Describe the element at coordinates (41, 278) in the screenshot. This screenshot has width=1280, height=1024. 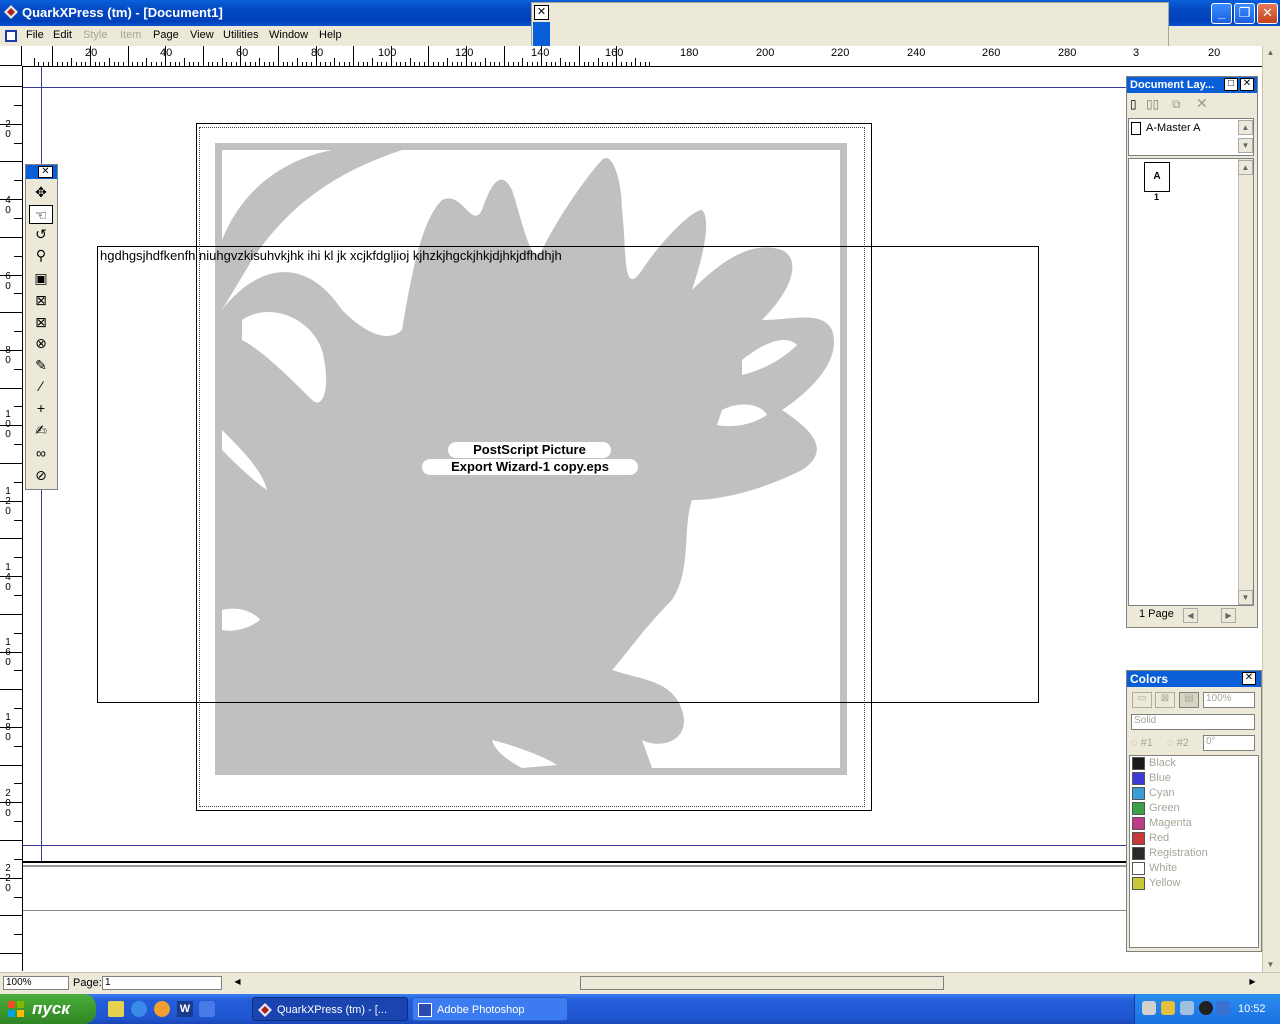
I see `text-box-tool-icon: ▣` at that location.